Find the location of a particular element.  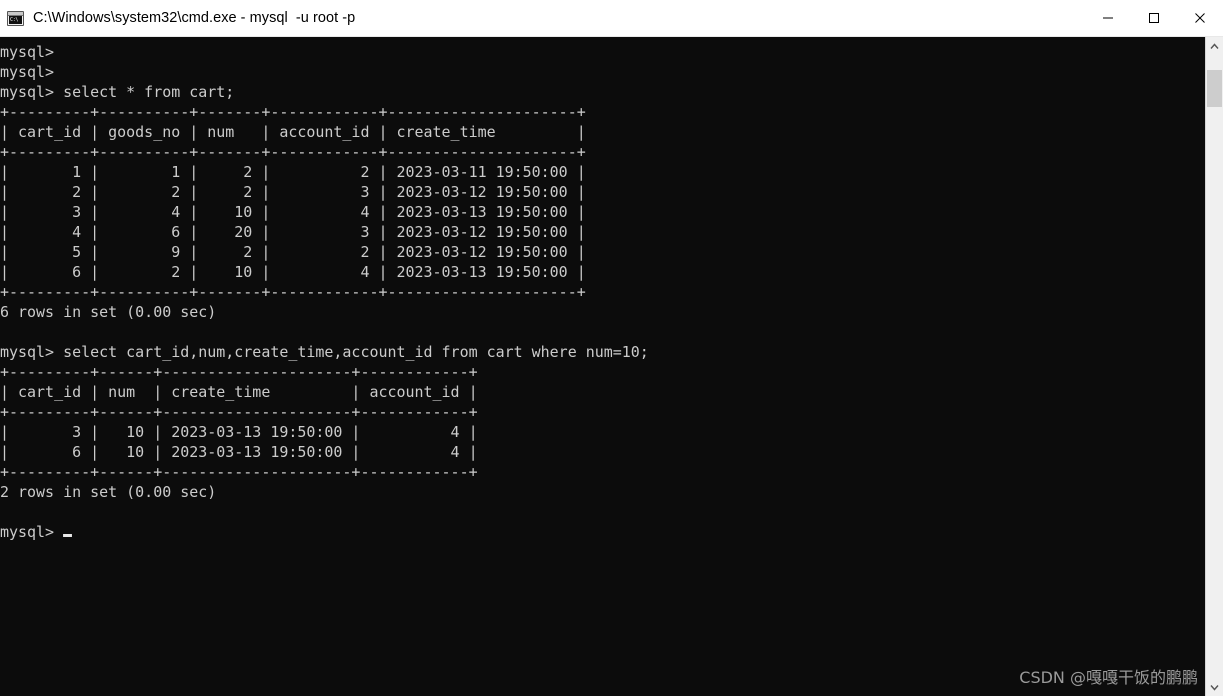

maximize-button is located at coordinates (1154, 18).